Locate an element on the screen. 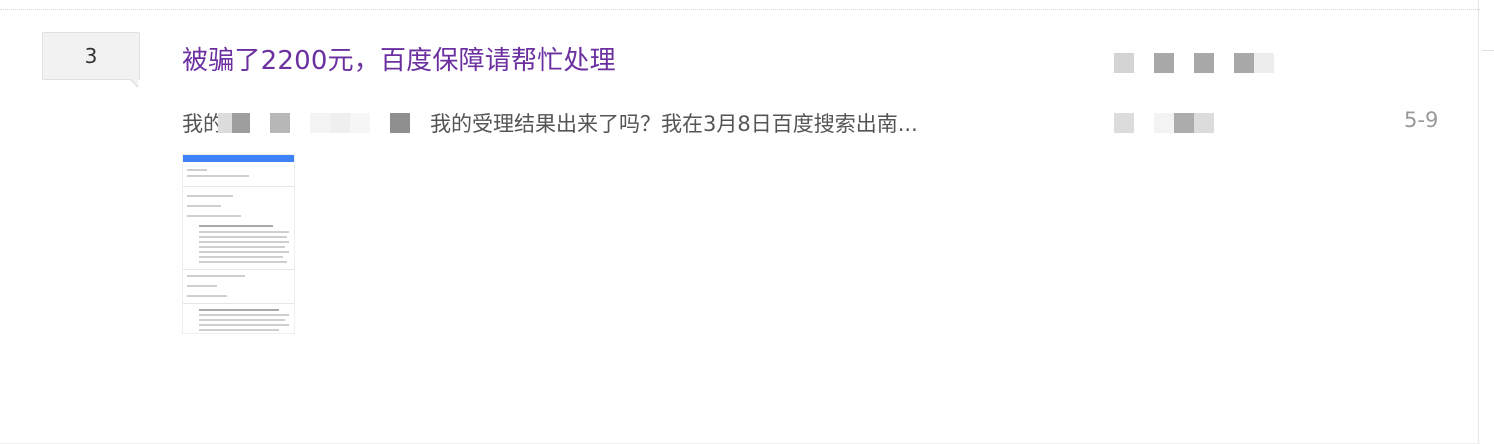  right-border-tick is located at coordinates (1488, 50).